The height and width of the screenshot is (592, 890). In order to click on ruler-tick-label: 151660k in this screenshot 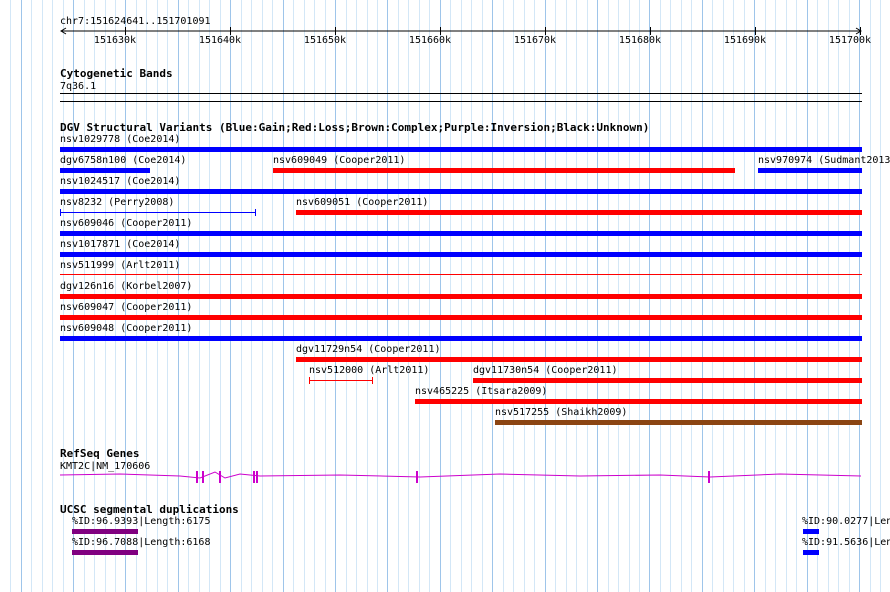, I will do `click(430, 40)`.